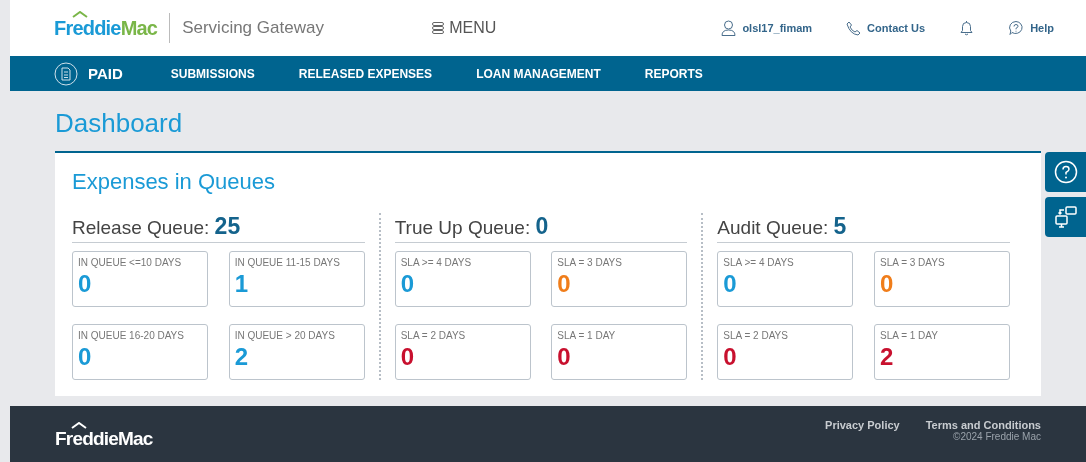  I want to click on phone-icon, so click(854, 28).